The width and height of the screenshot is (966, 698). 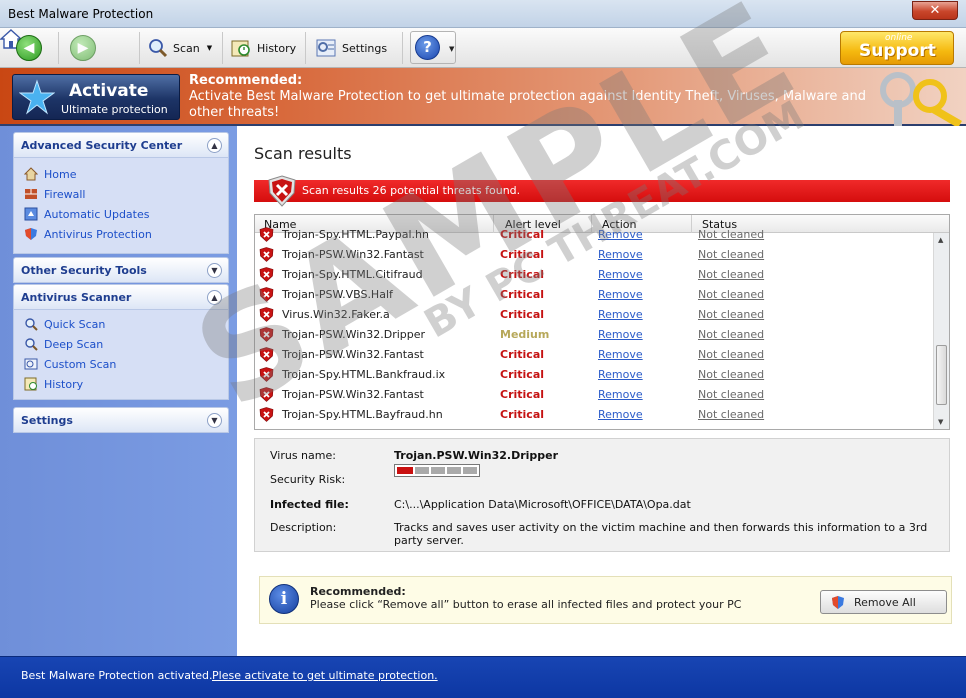 What do you see at coordinates (31, 194) in the screenshot?
I see `firewall-icon` at bounding box center [31, 194].